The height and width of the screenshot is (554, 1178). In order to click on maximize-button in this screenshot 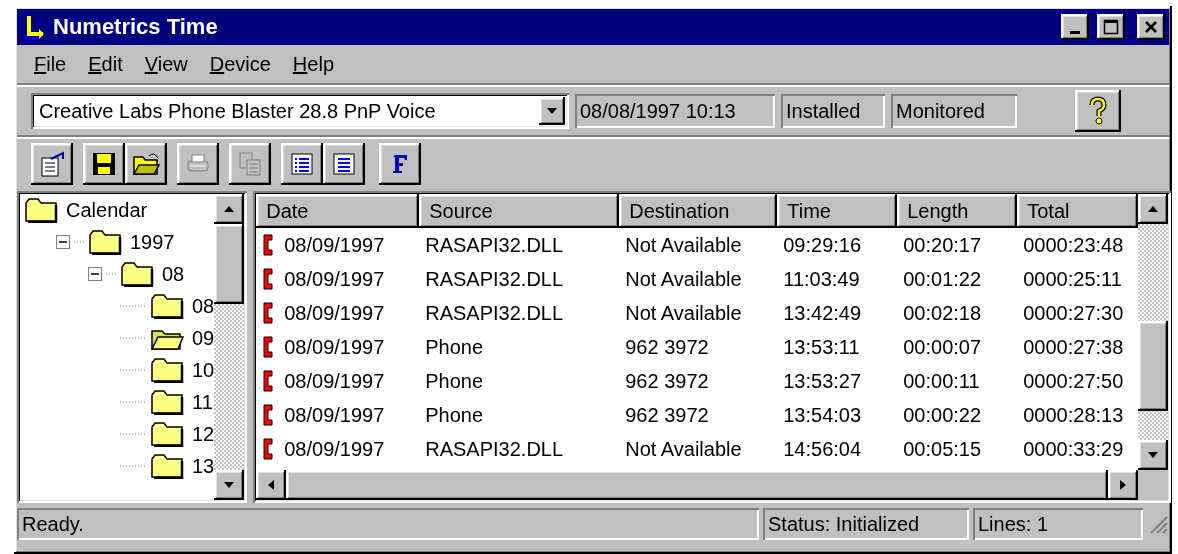, I will do `click(1111, 27)`.